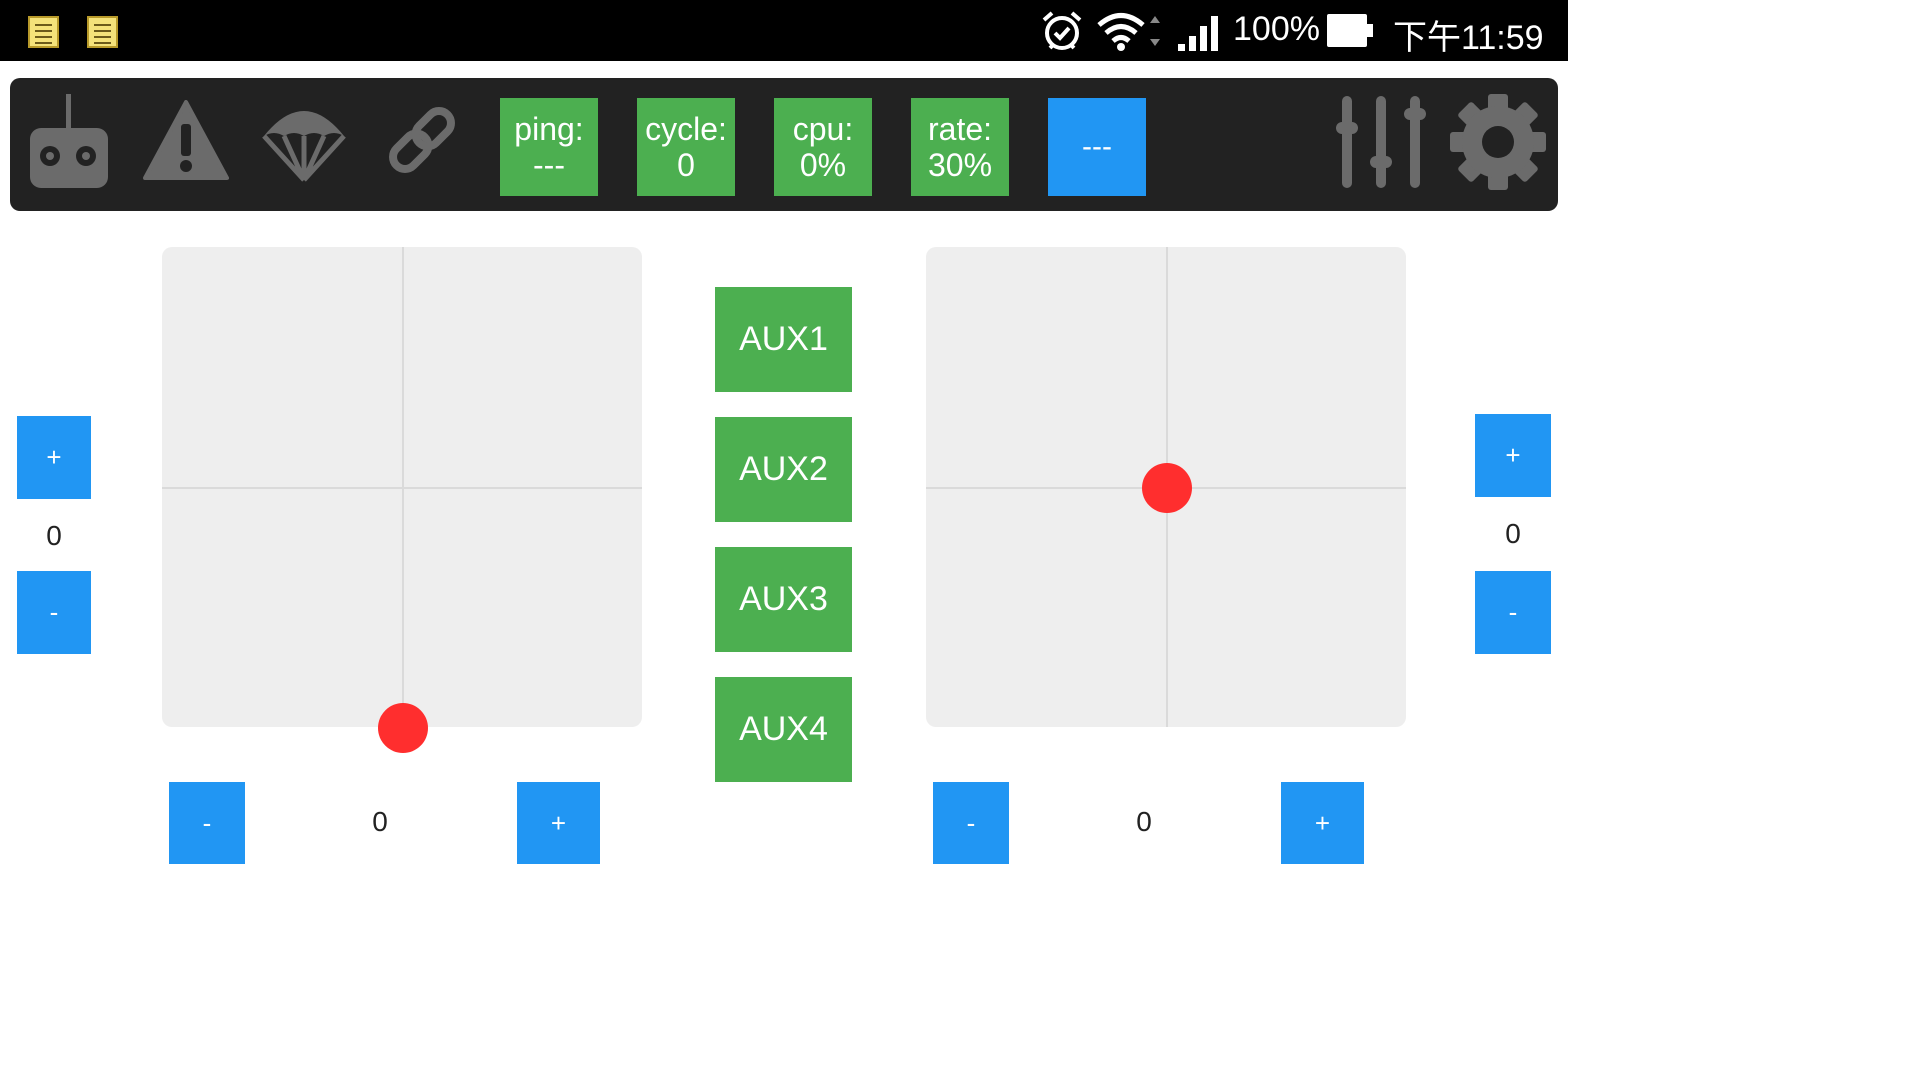 The height and width of the screenshot is (1080, 1920). Describe the element at coordinates (1062, 30) in the screenshot. I see `alarm-icon` at that location.